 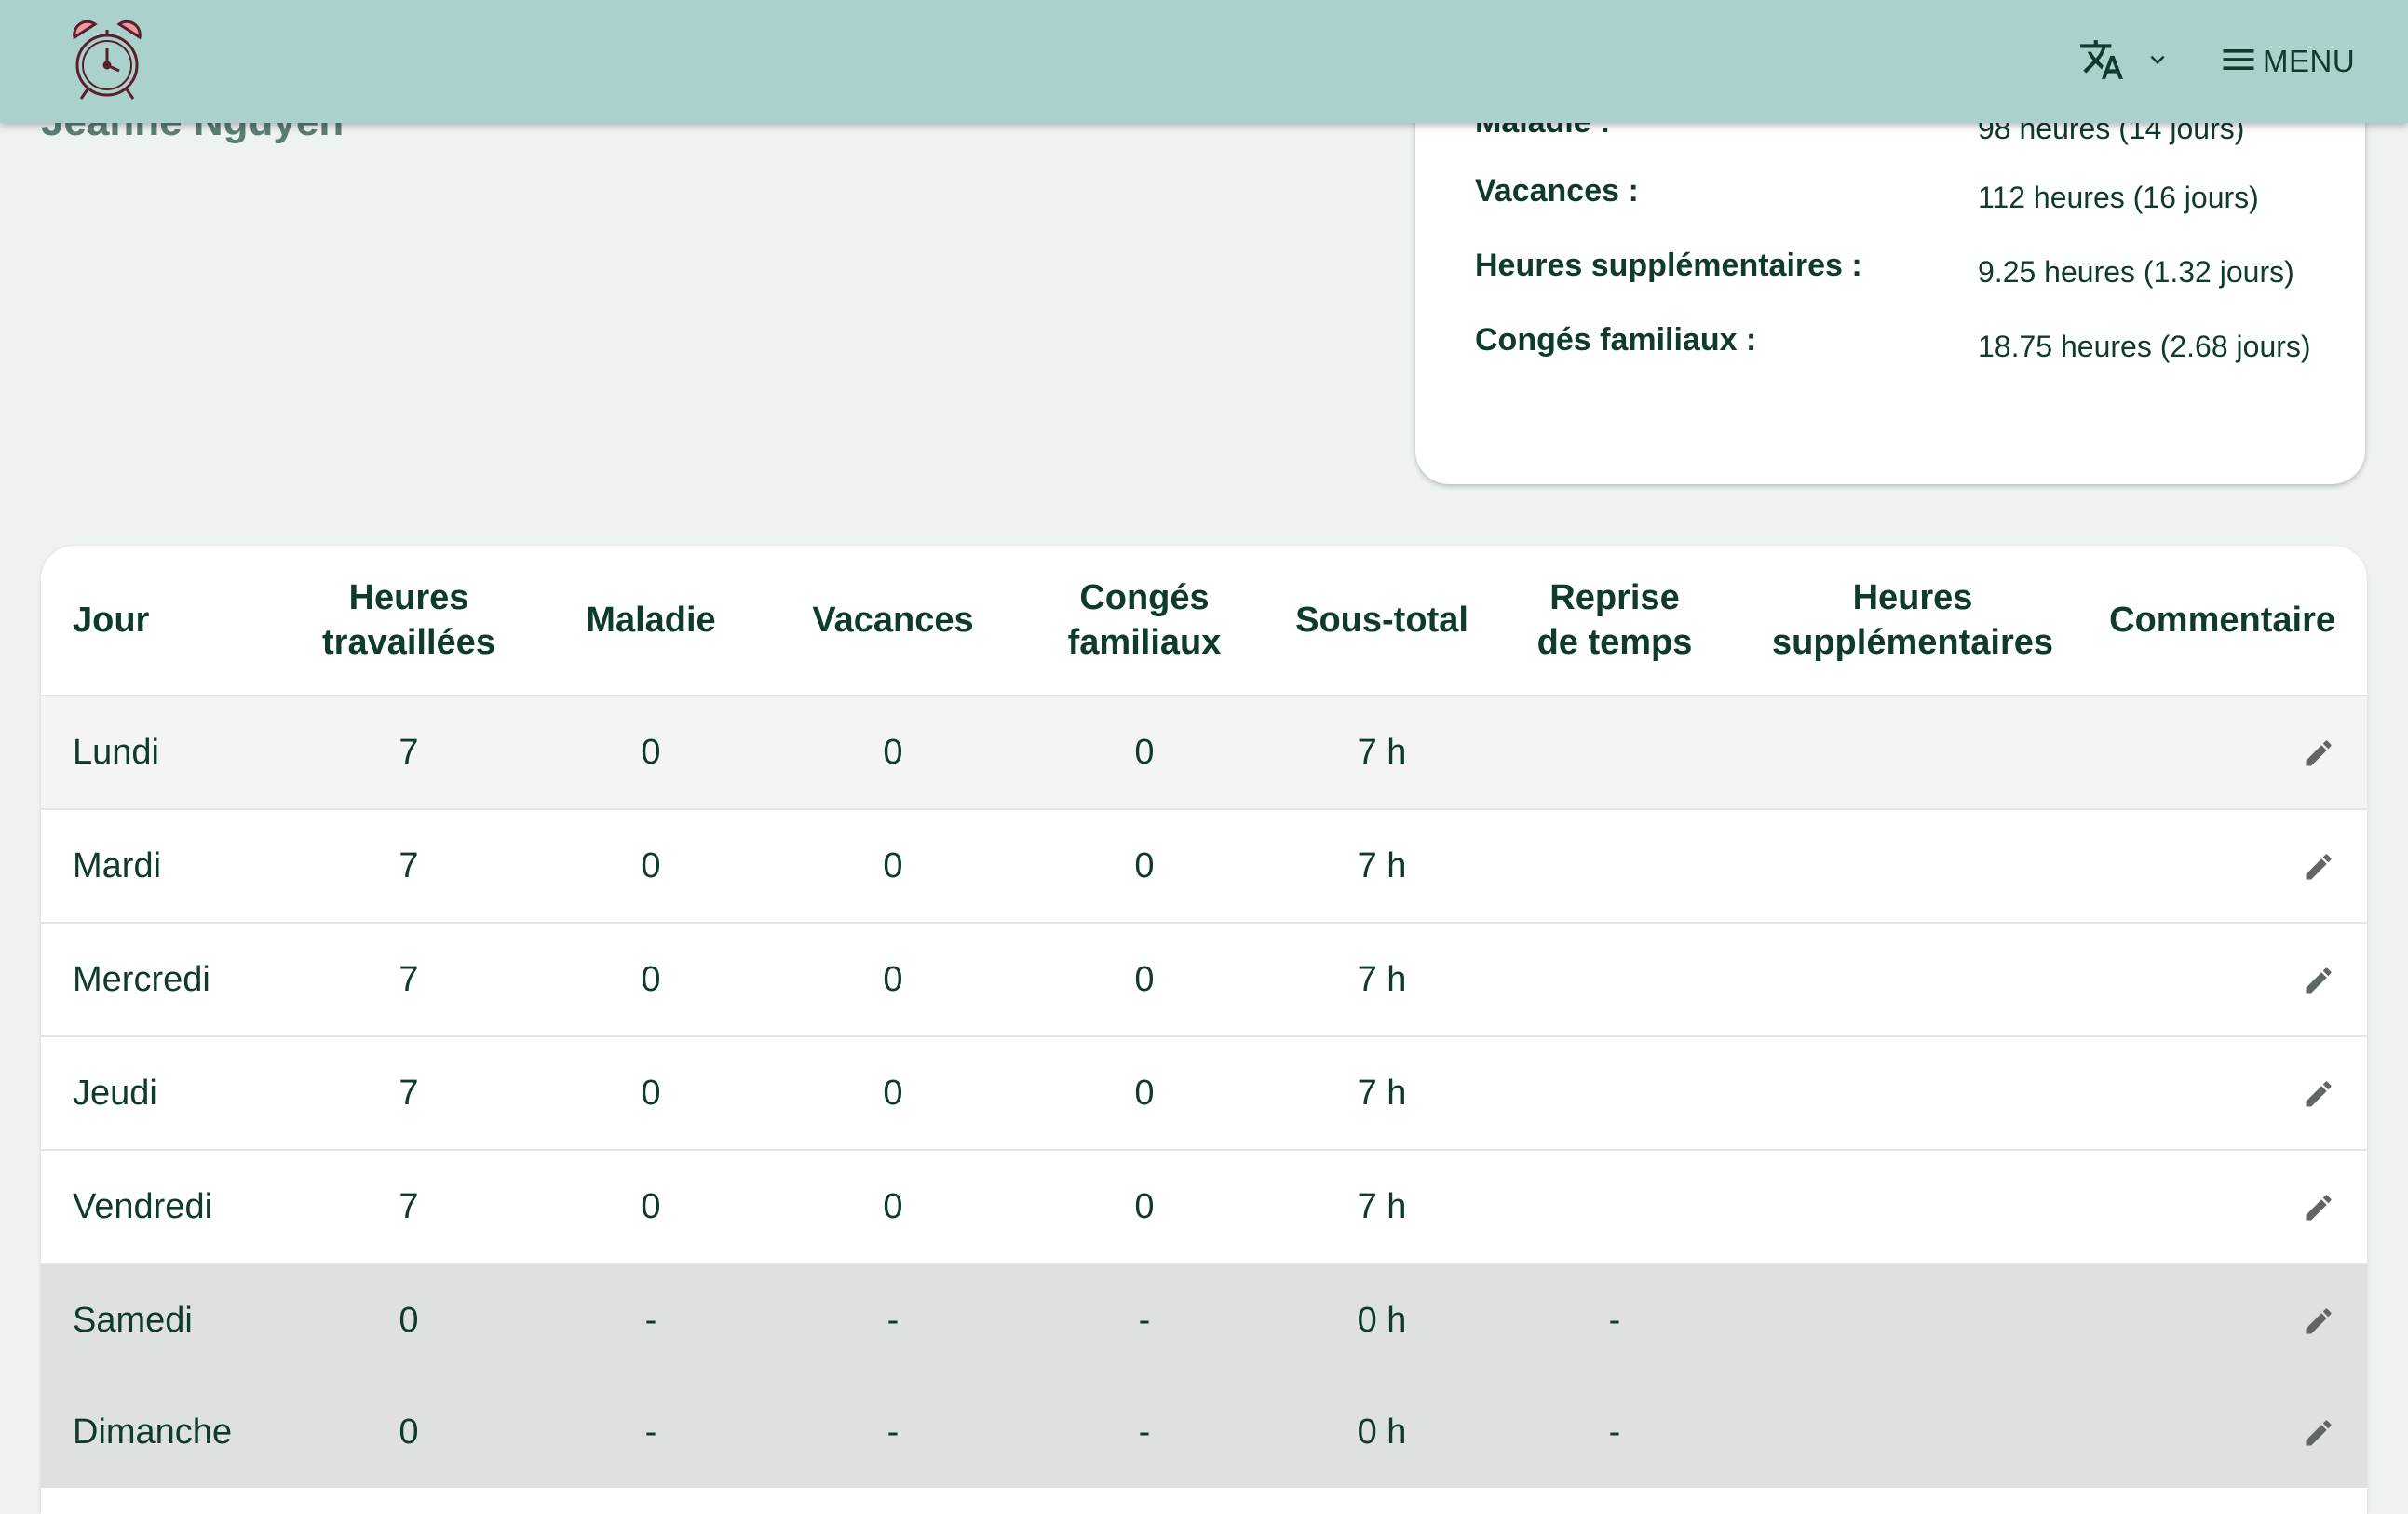 What do you see at coordinates (1204, 61) in the screenshot?
I see `top-app-bar: MENU` at bounding box center [1204, 61].